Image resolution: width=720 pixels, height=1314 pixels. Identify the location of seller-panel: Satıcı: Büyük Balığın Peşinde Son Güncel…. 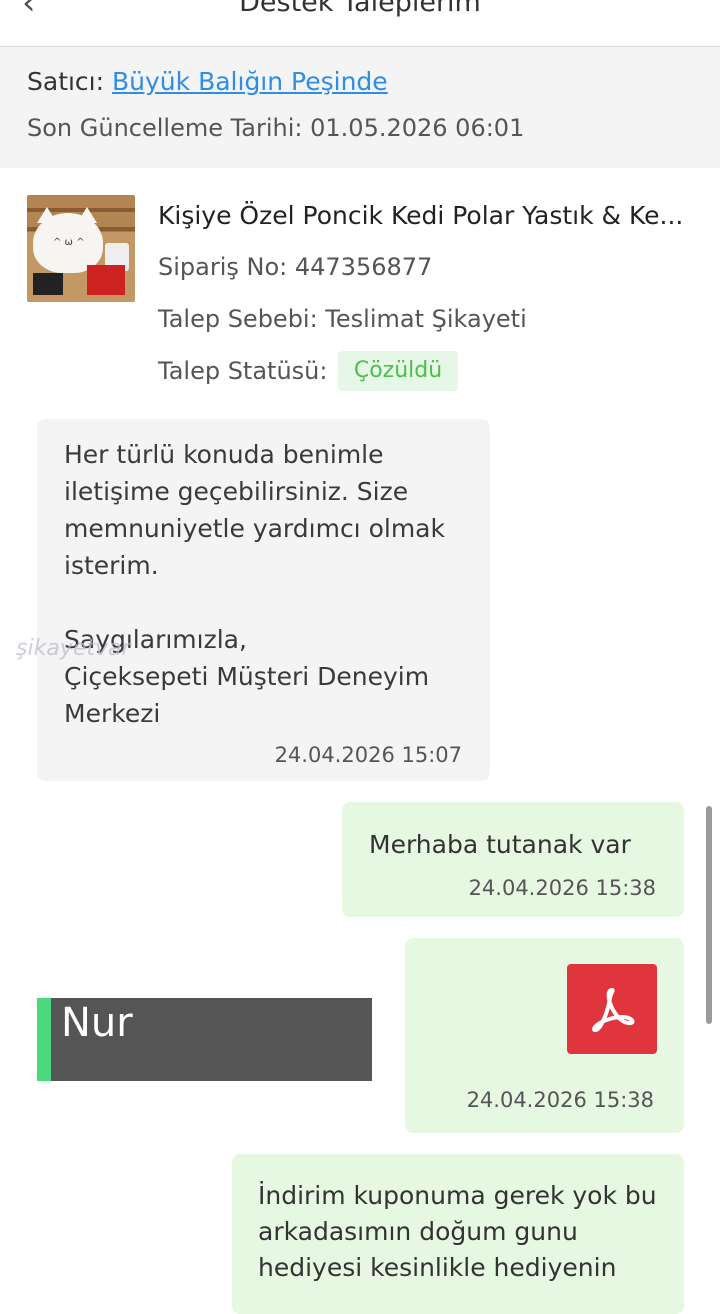
(360, 107).